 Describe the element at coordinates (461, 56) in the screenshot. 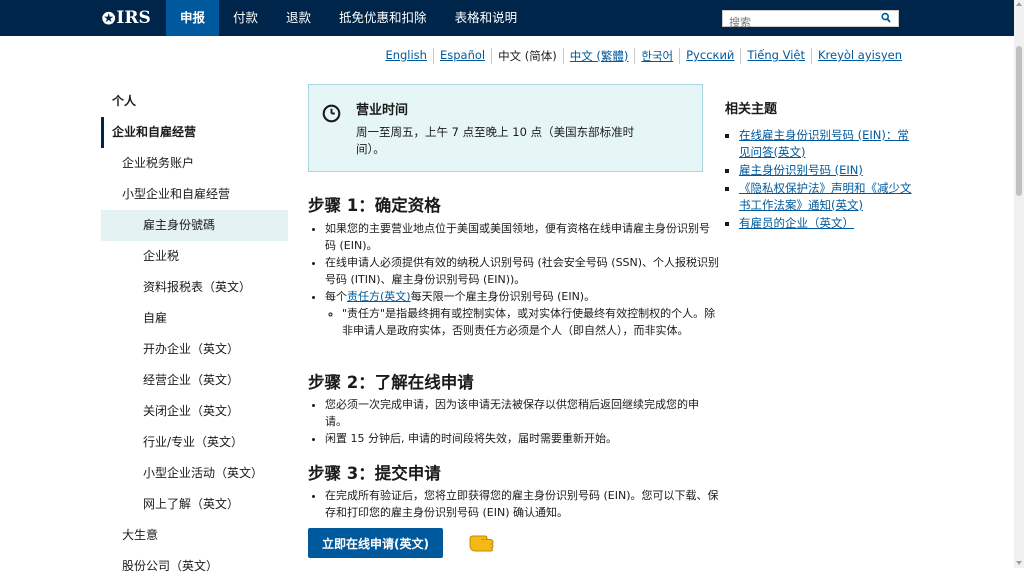

I see `lang-spanish: Español` at that location.